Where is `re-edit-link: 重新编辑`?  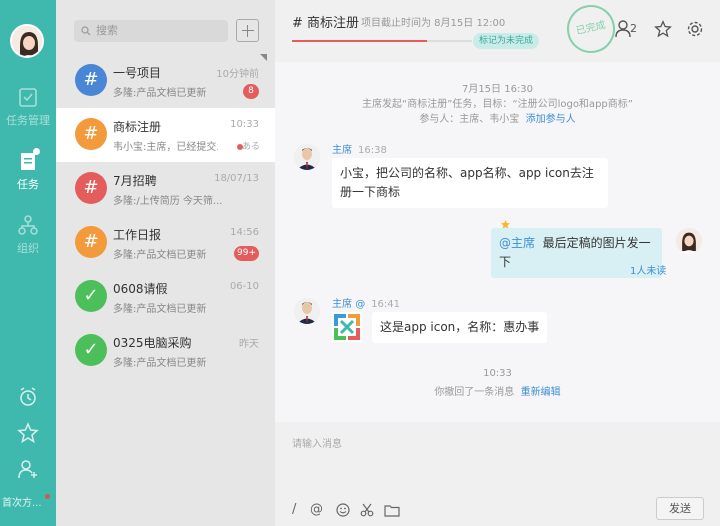
re-edit-link: 重新编辑 is located at coordinates (541, 392).